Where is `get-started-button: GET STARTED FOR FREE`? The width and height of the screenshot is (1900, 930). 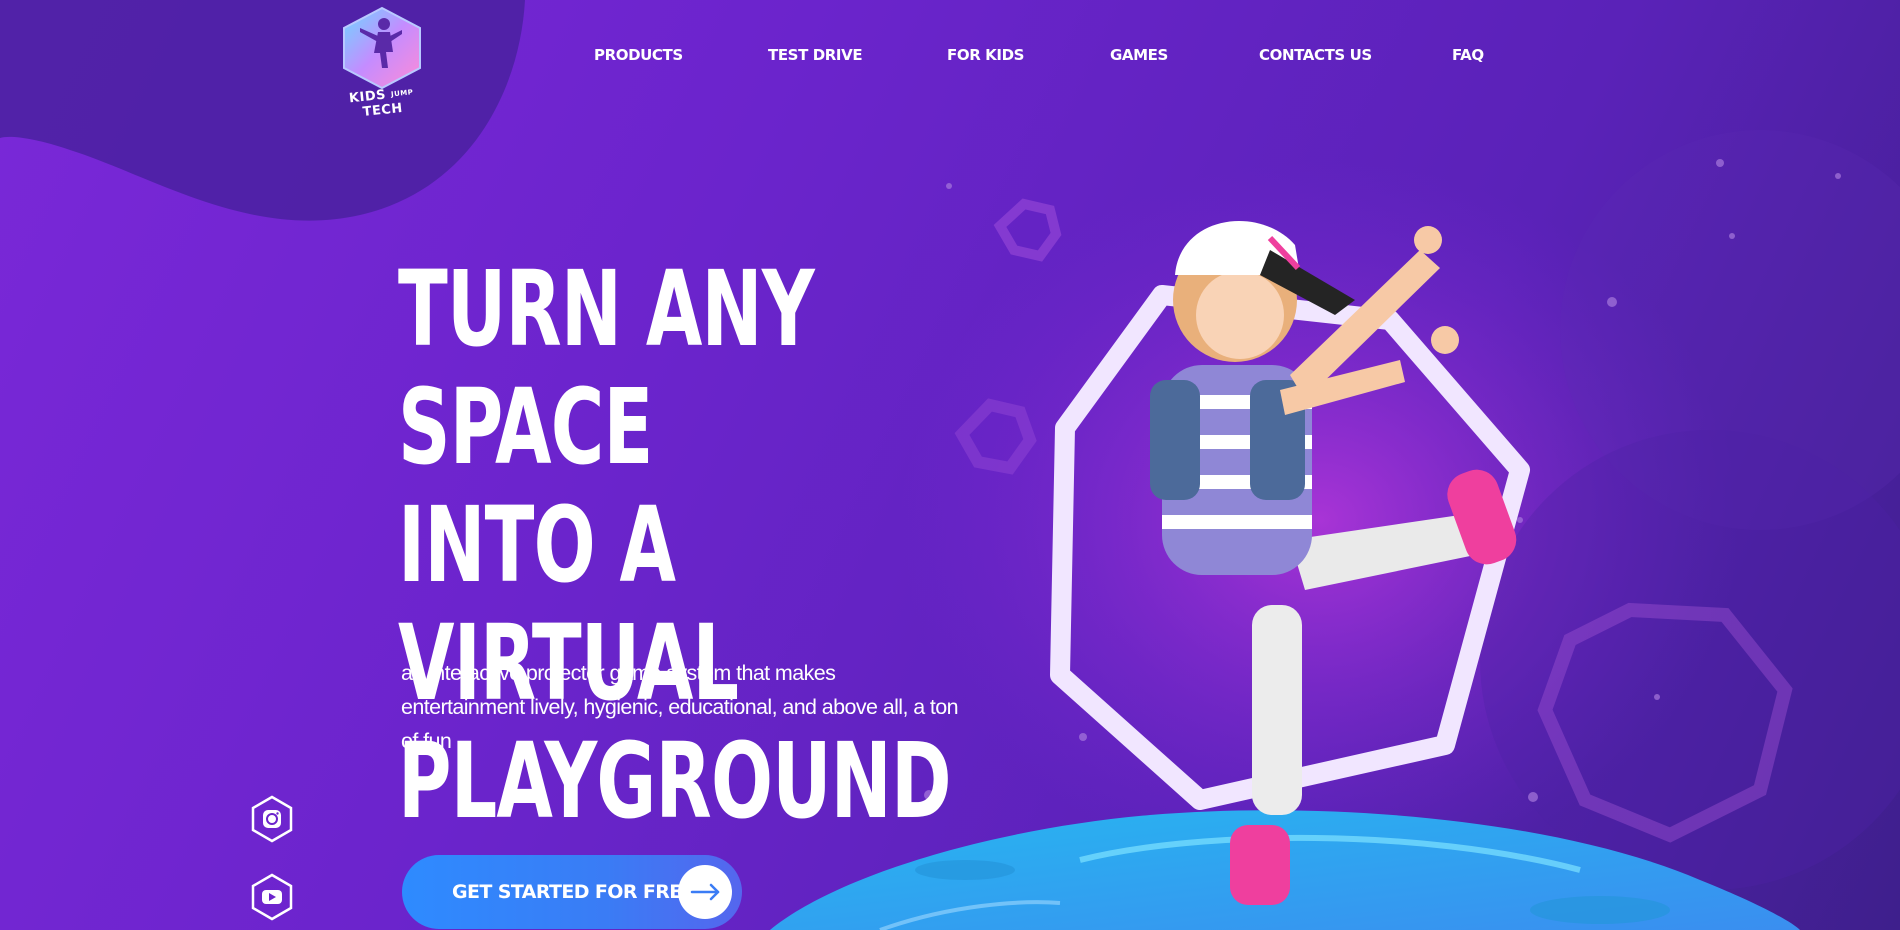 get-started-button: GET STARTED FOR FREE is located at coordinates (572, 892).